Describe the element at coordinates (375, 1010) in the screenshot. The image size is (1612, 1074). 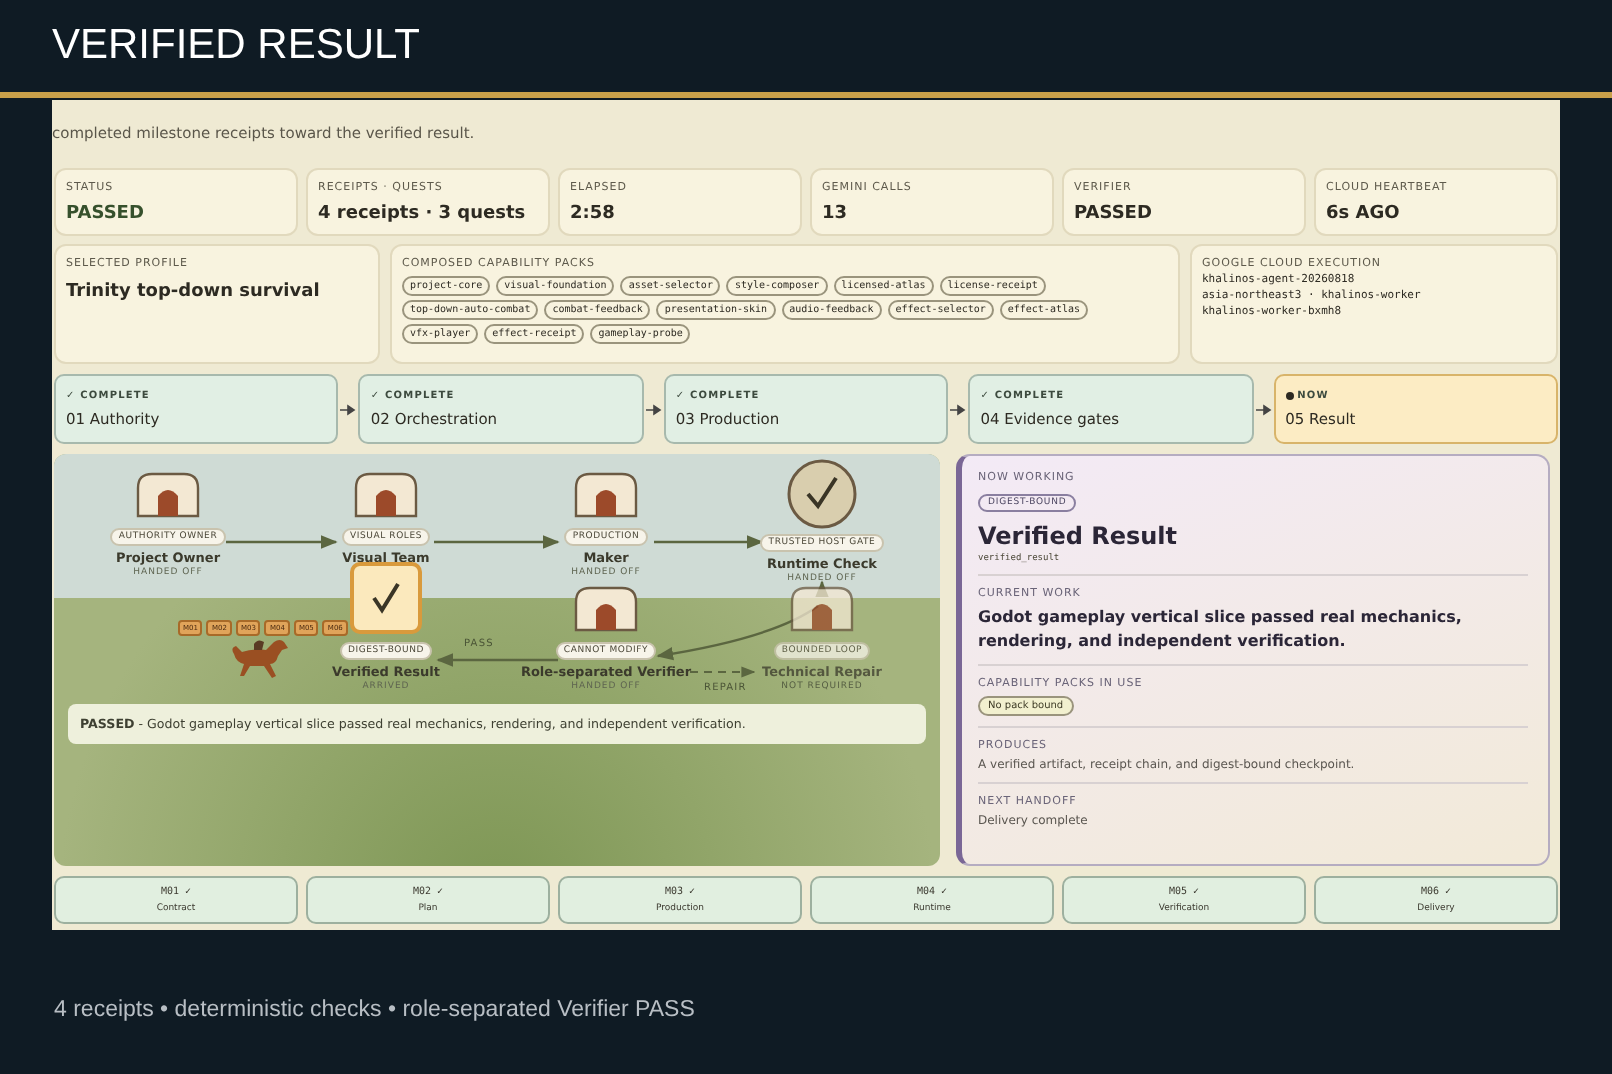
I see `caption-text: 4 receipts • deterministic checks • role-separated Verifier PASS` at that location.